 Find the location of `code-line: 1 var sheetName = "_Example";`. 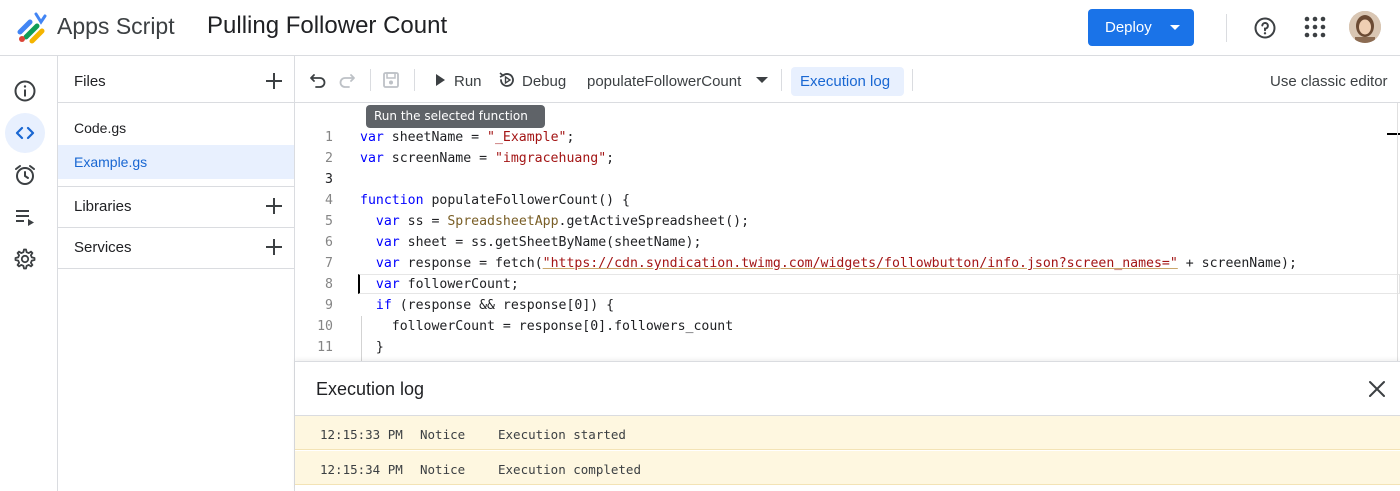

code-line: 1 var sheetName = "_Example"; is located at coordinates (847, 138).